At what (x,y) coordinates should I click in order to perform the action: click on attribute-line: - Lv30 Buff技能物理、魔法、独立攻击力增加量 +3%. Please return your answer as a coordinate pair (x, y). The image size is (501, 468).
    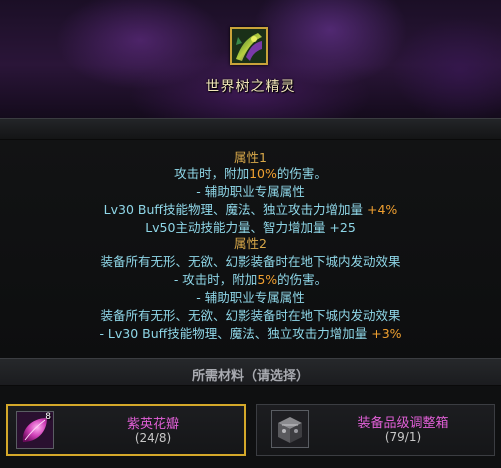
    Looking at the image, I should click on (250, 334).